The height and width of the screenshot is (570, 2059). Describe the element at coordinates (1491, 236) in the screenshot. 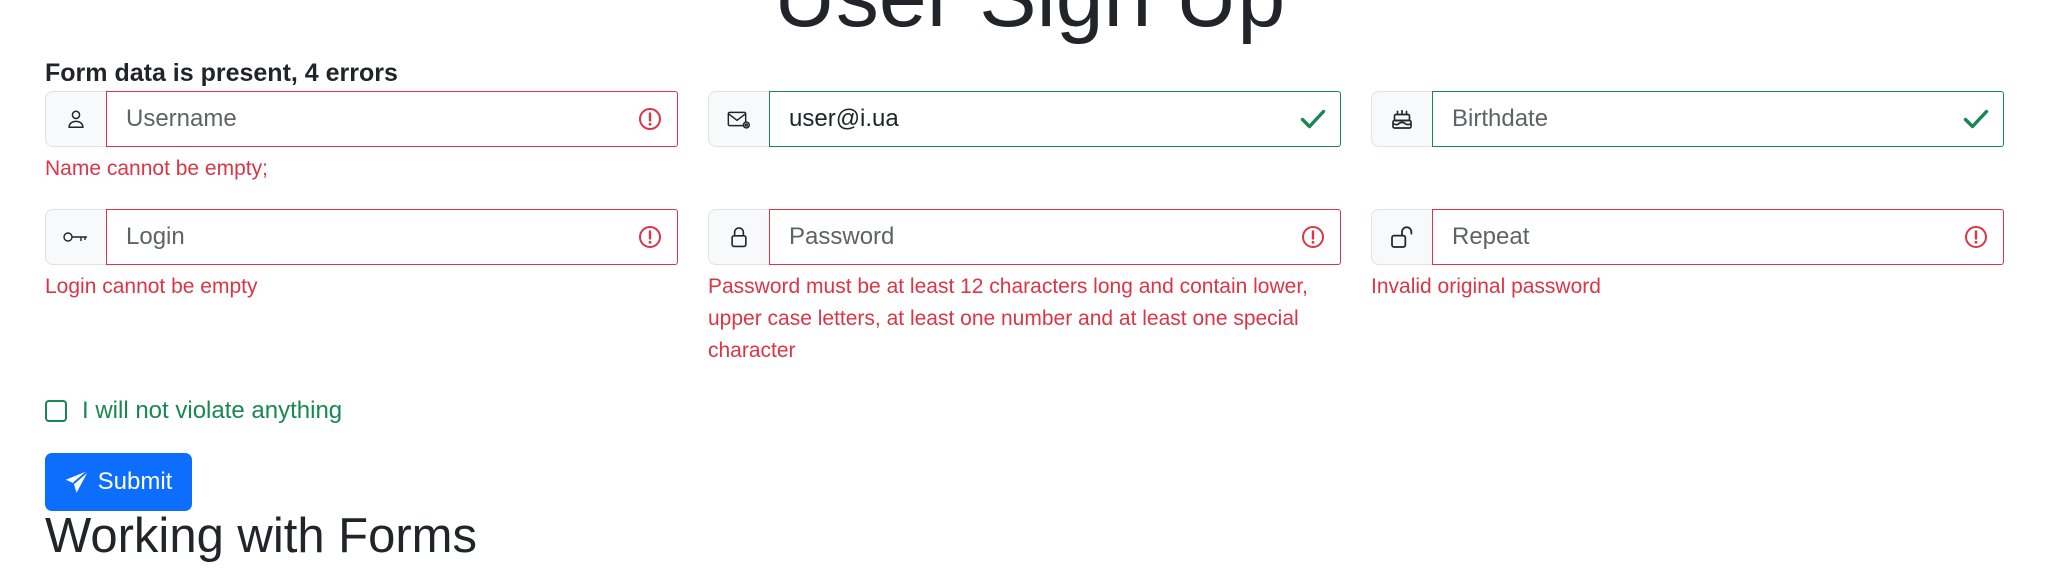

I see `repeat-input-text: Repeat` at that location.